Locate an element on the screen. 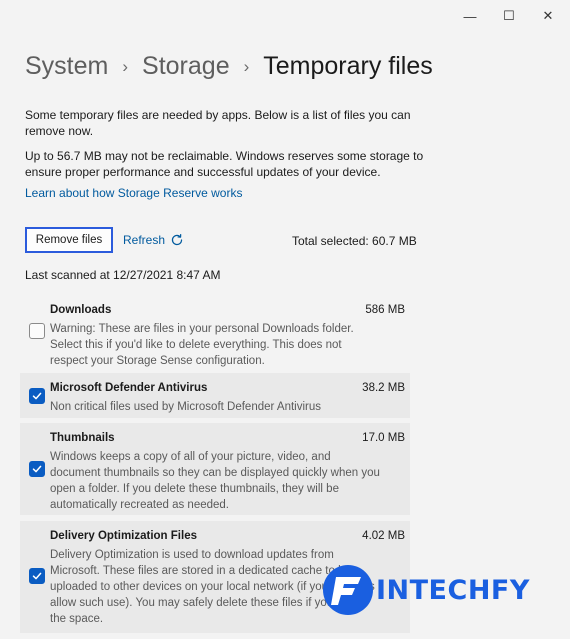  intechfy-watermark: INTECHFY is located at coordinates (426, 590).